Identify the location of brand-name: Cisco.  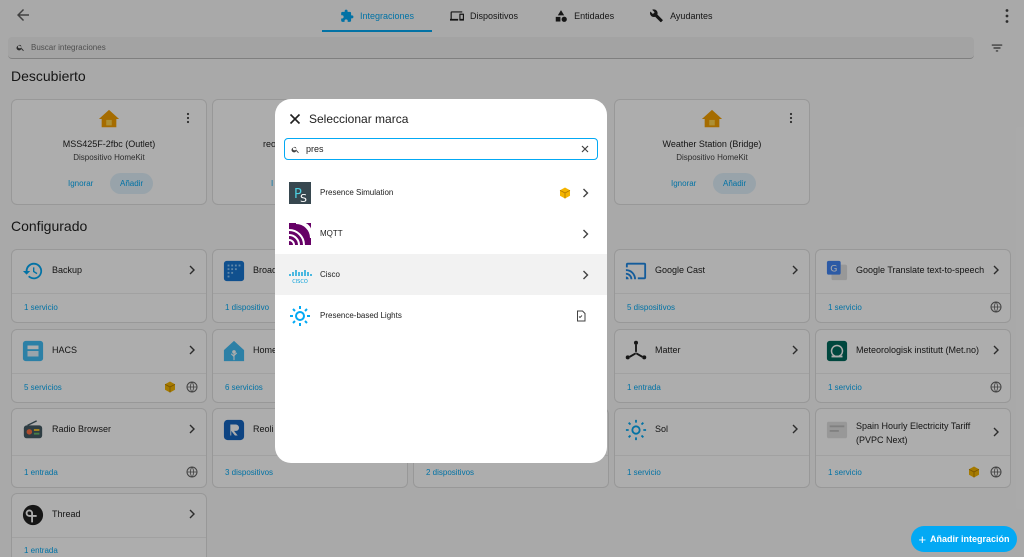
(330, 274).